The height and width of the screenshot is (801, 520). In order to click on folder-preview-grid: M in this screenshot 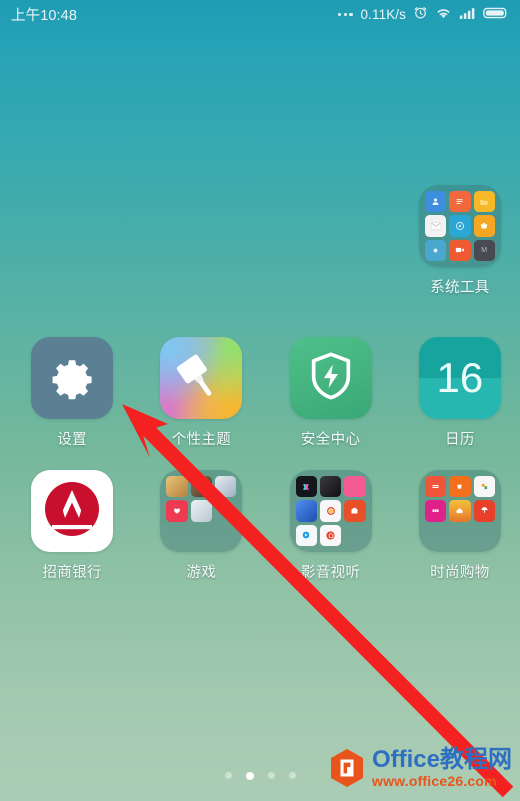, I will do `click(459, 226)`.